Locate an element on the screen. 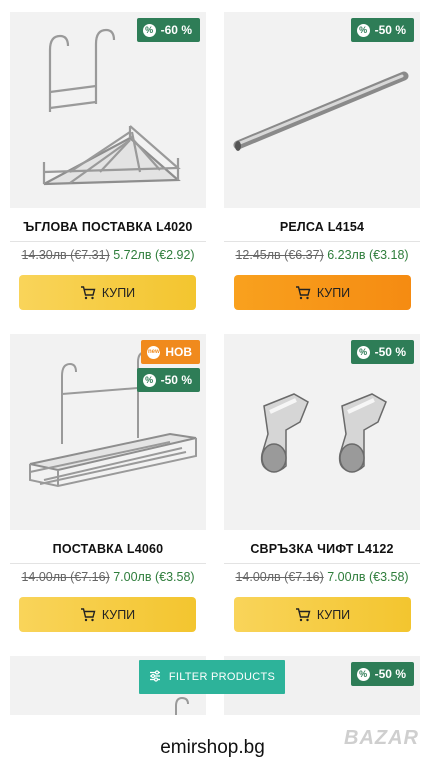 The image size is (425, 768). product-price: 14.30лв (€7.31) 5.72лв (€2.92) is located at coordinates (108, 255).